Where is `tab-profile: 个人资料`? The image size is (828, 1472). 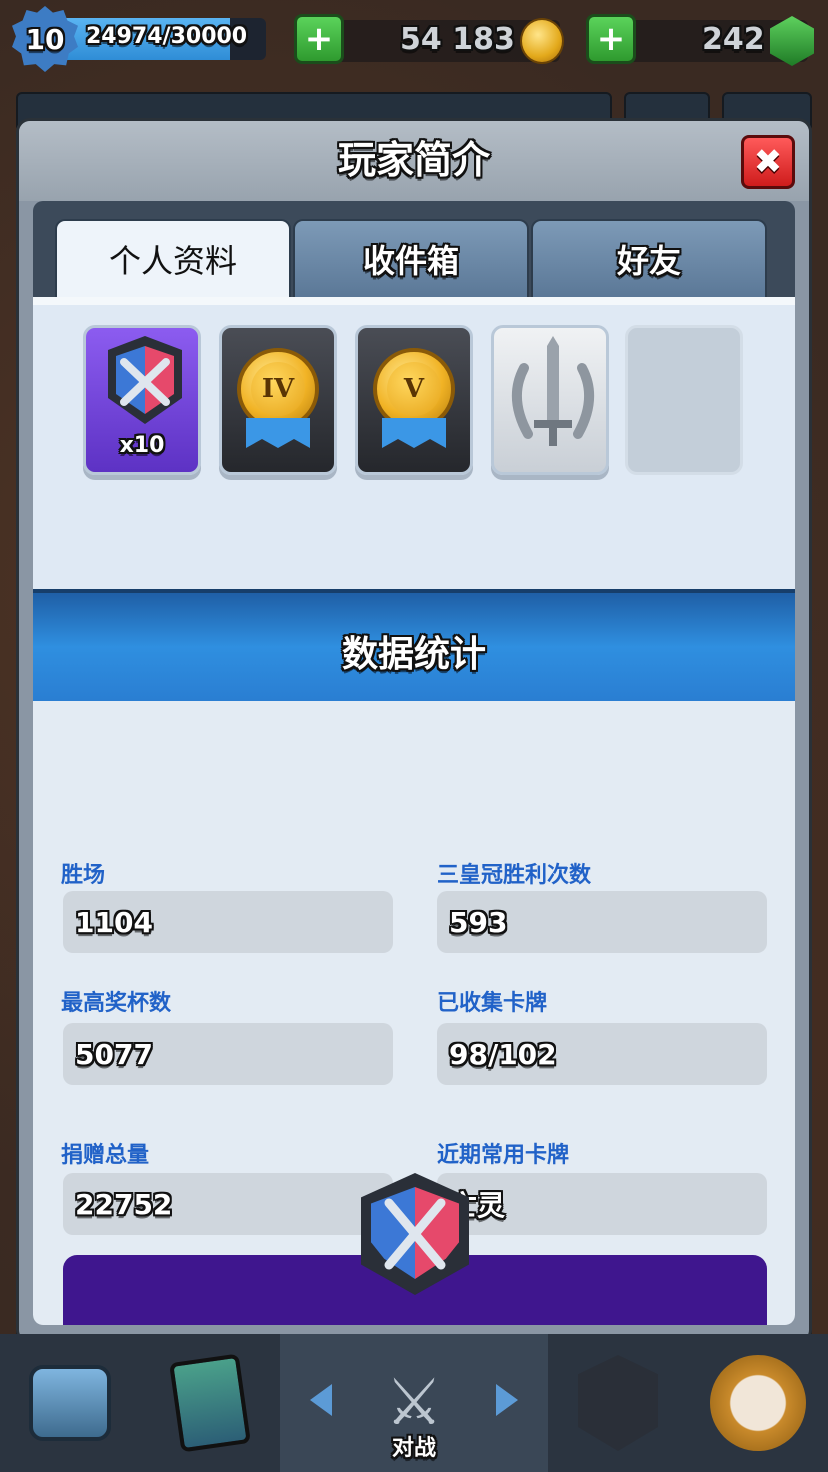
tab-profile: 个人资料 is located at coordinates (173, 258).